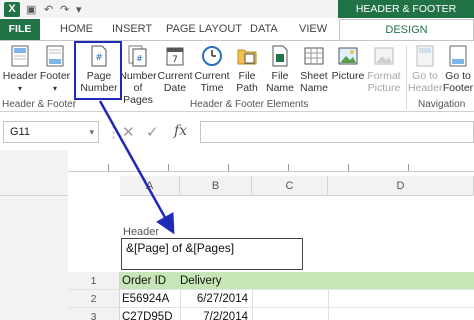 This screenshot has height=320, width=474. Describe the element at coordinates (297, 281) in the screenshot. I see `table-header-row: Order ID Delivery` at that location.